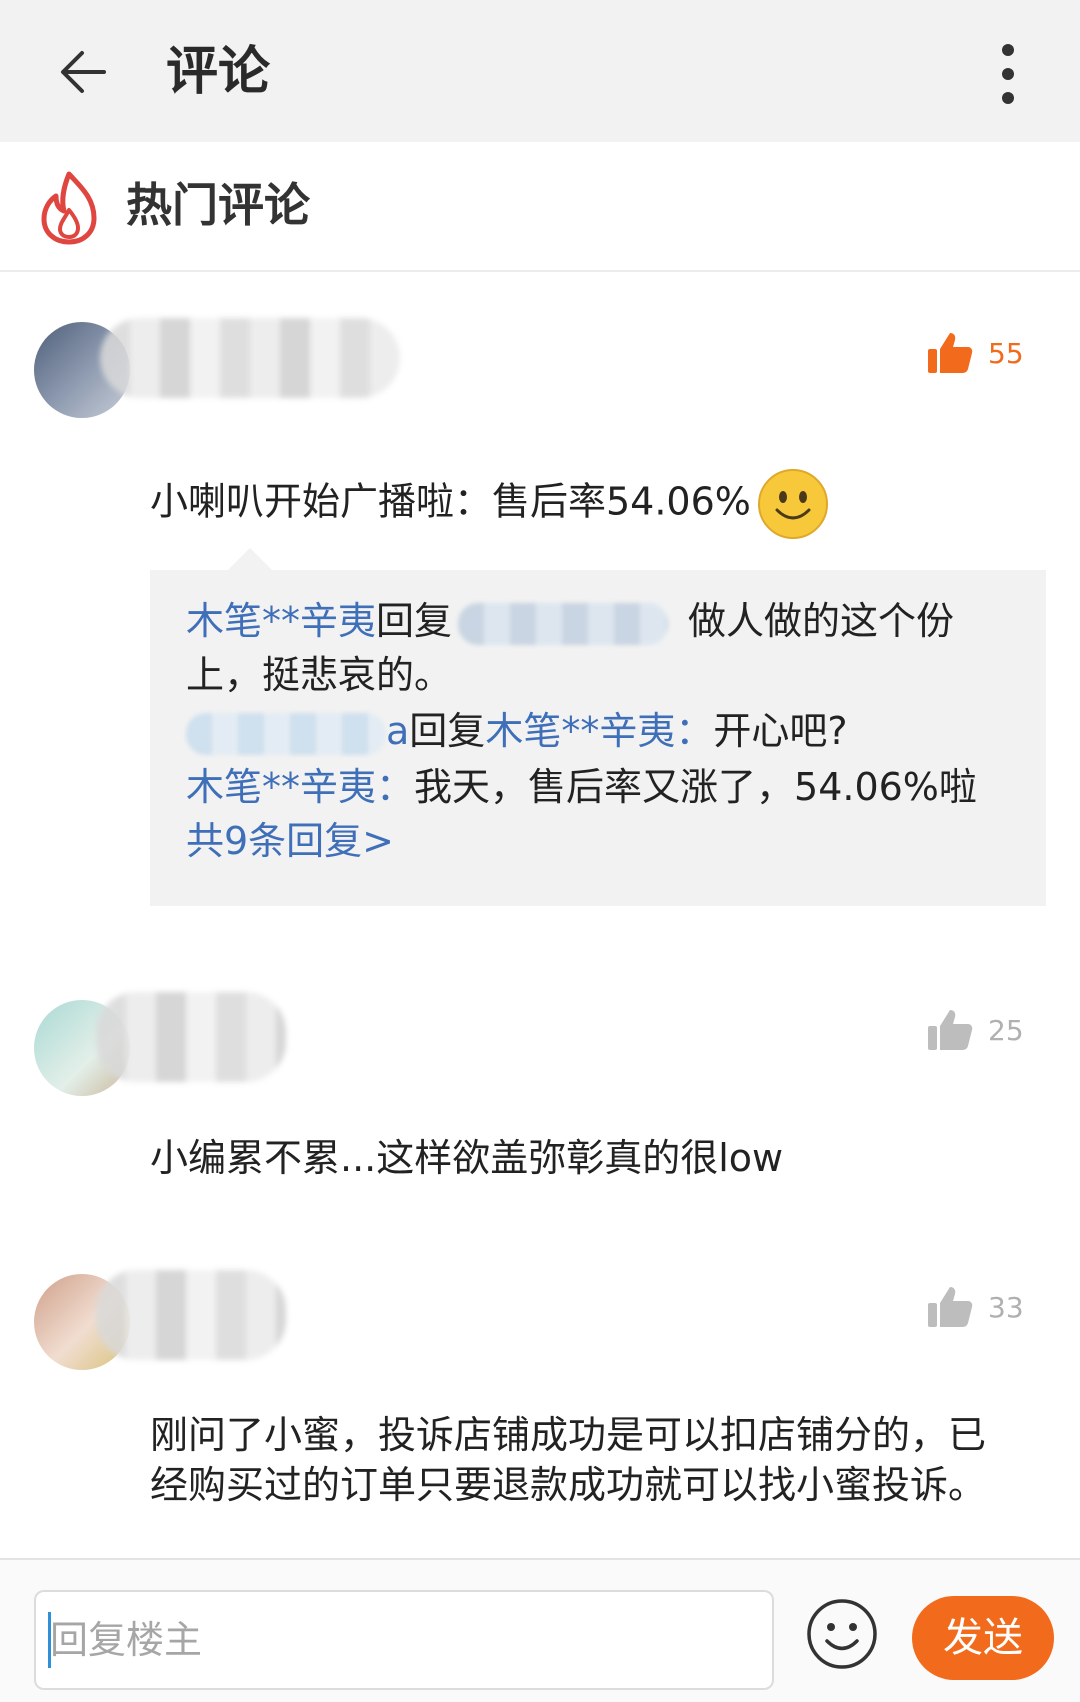 This screenshot has height=1702, width=1080. What do you see at coordinates (983, 1638) in the screenshot?
I see `send-button: 发送` at bounding box center [983, 1638].